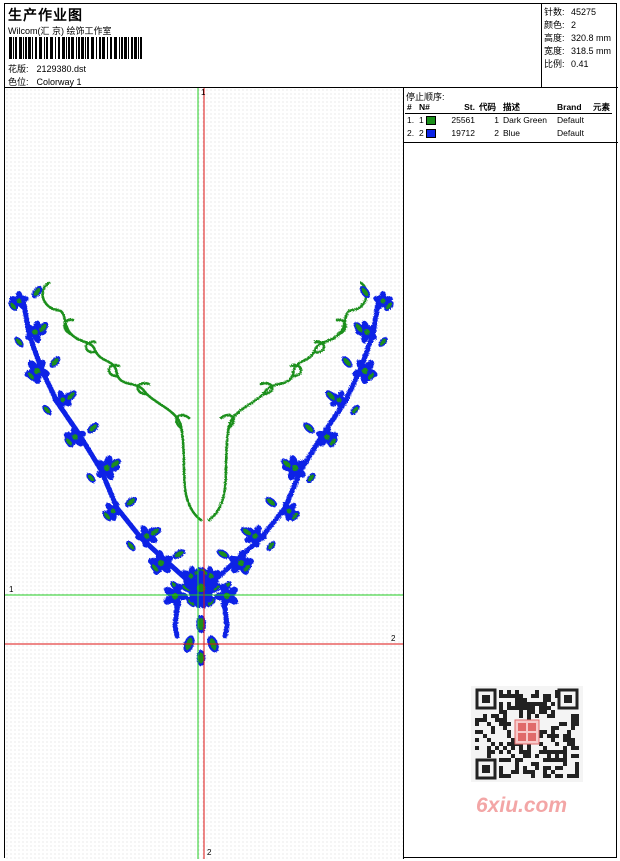  What do you see at coordinates (512, 133) in the screenshot?
I see `row-description: Blue` at bounding box center [512, 133].